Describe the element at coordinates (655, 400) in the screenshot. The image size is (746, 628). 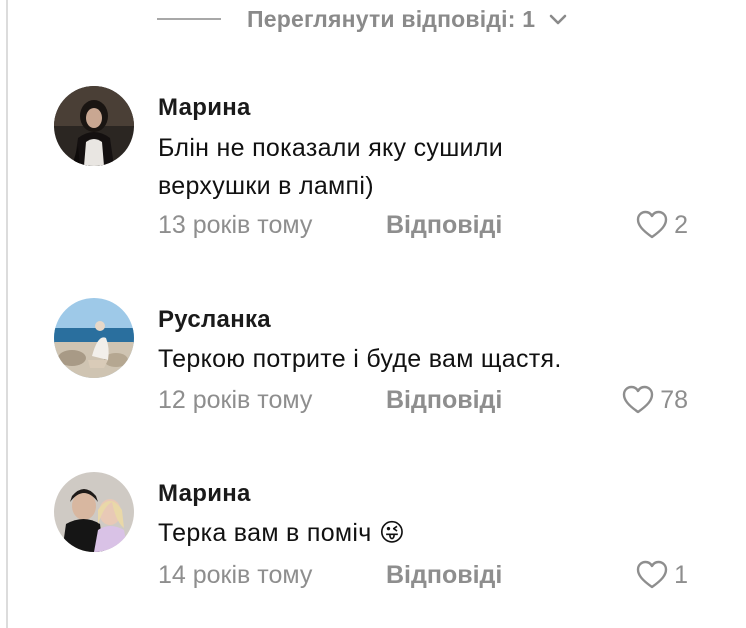
I see `like-button: 78` at that location.